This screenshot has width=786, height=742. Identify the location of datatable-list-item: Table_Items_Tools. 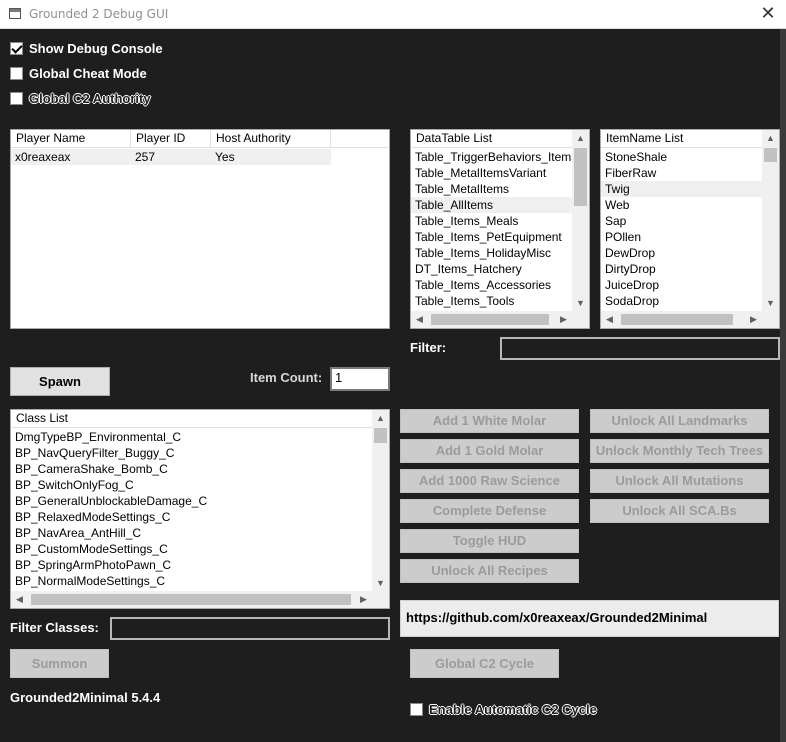
(492, 301).